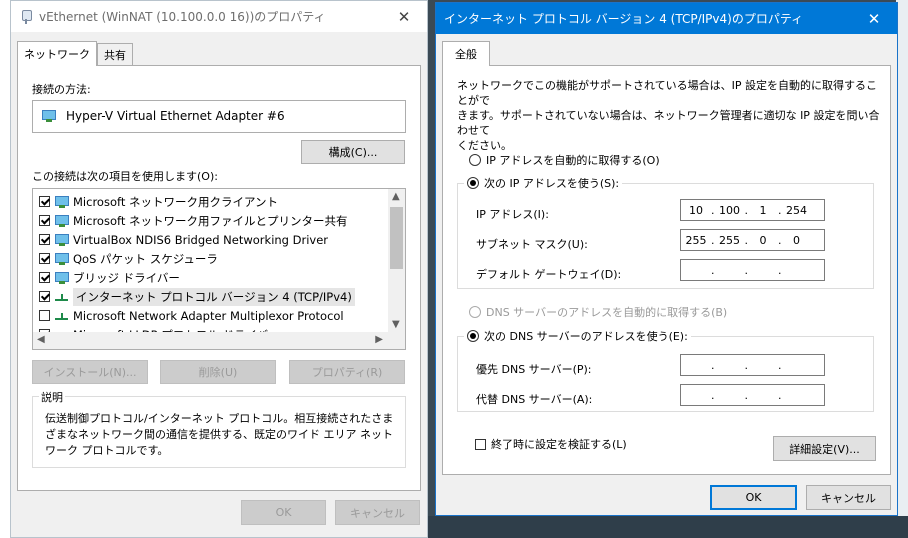  Describe the element at coordinates (115, 54) in the screenshot. I see `tab-sharing: 共有` at that location.